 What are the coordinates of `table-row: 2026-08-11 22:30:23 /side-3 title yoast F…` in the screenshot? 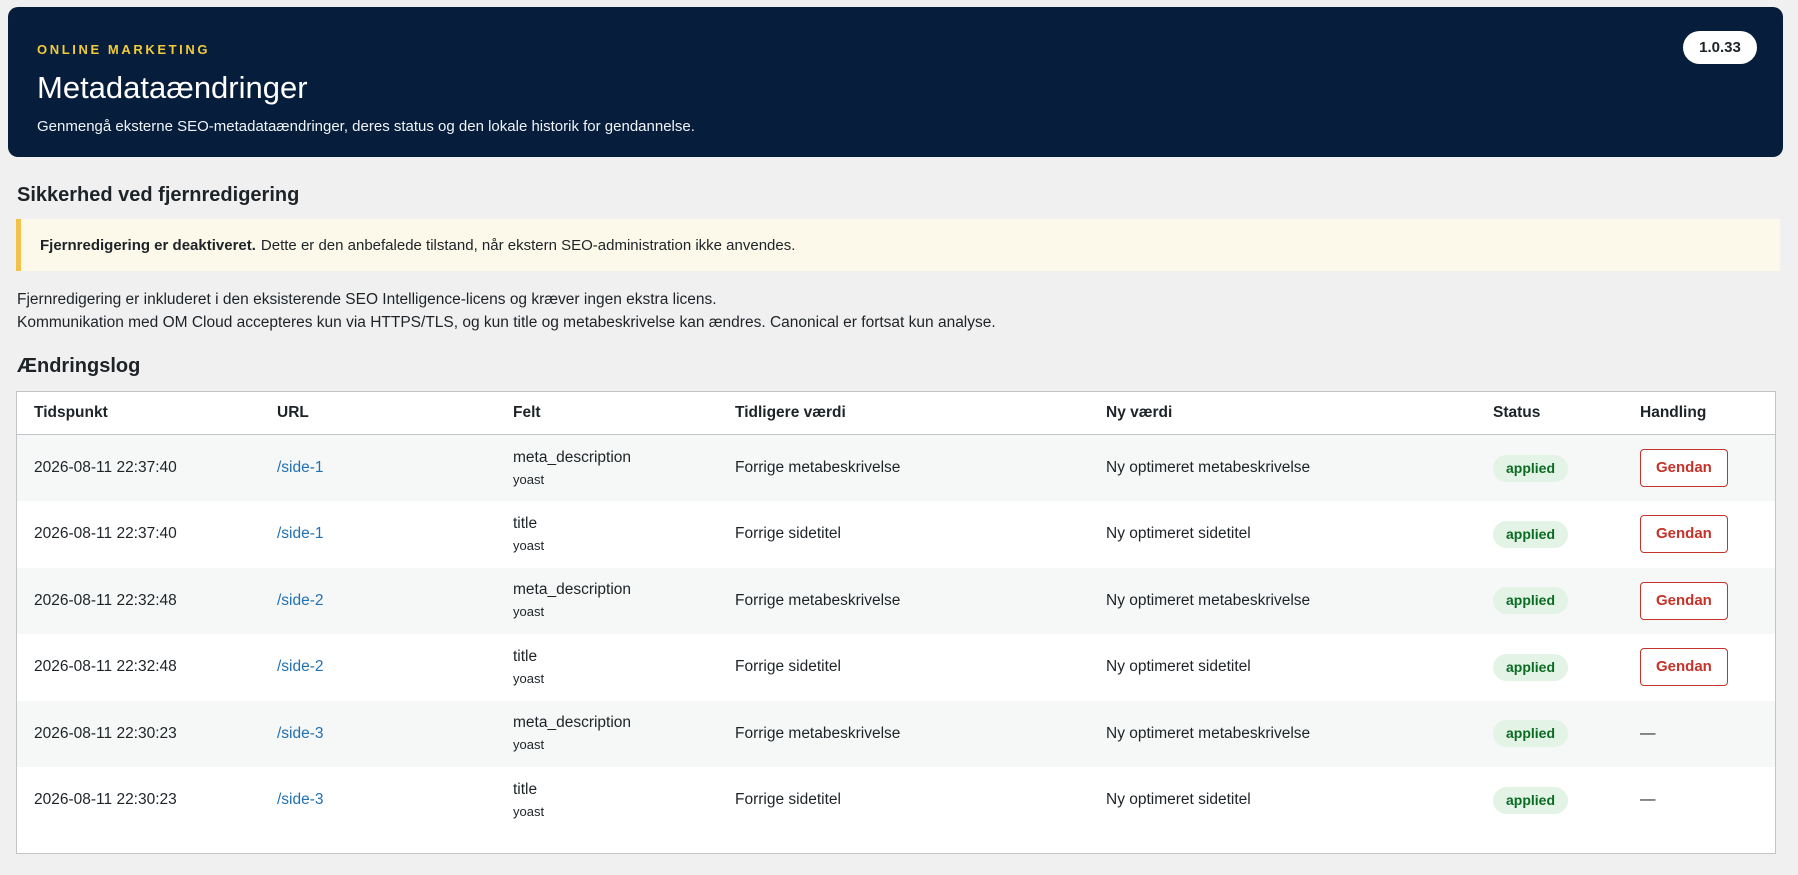 It's located at (896, 800).